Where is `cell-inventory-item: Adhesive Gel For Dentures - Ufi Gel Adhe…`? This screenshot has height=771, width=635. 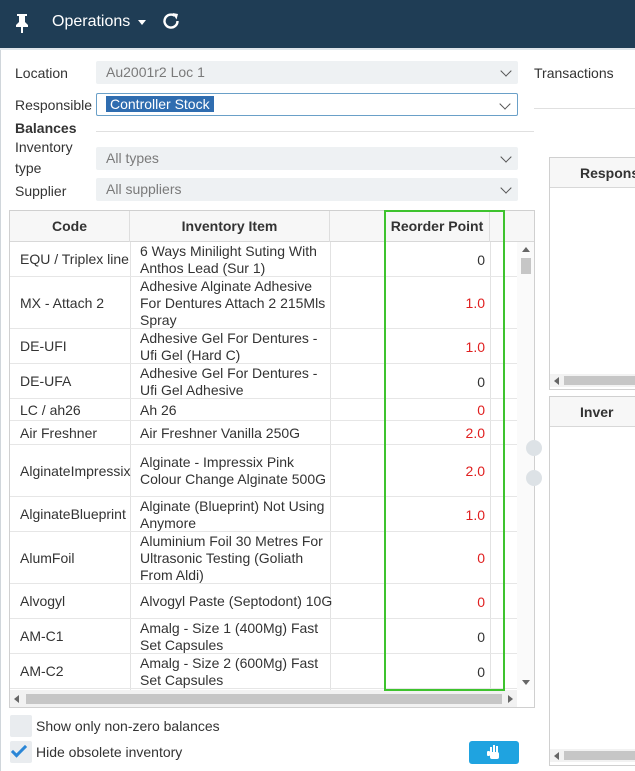
cell-inventory-item: Adhesive Gel For Dentures - Ufi Gel Adhe… is located at coordinates (229, 381).